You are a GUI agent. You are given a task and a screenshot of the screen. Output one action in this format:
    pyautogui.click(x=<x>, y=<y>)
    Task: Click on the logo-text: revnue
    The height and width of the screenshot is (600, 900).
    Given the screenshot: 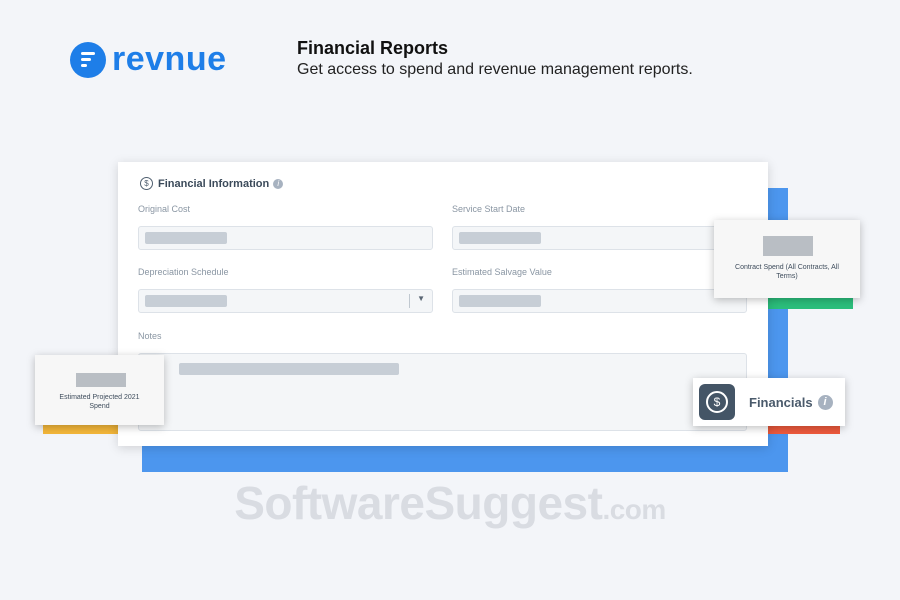 What is the action you would take?
    pyautogui.click(x=169, y=59)
    